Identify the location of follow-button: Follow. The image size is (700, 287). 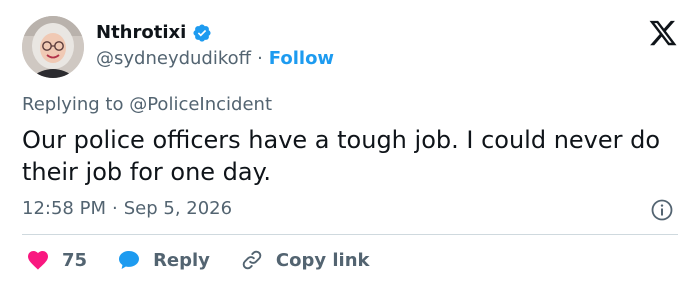
(301, 58).